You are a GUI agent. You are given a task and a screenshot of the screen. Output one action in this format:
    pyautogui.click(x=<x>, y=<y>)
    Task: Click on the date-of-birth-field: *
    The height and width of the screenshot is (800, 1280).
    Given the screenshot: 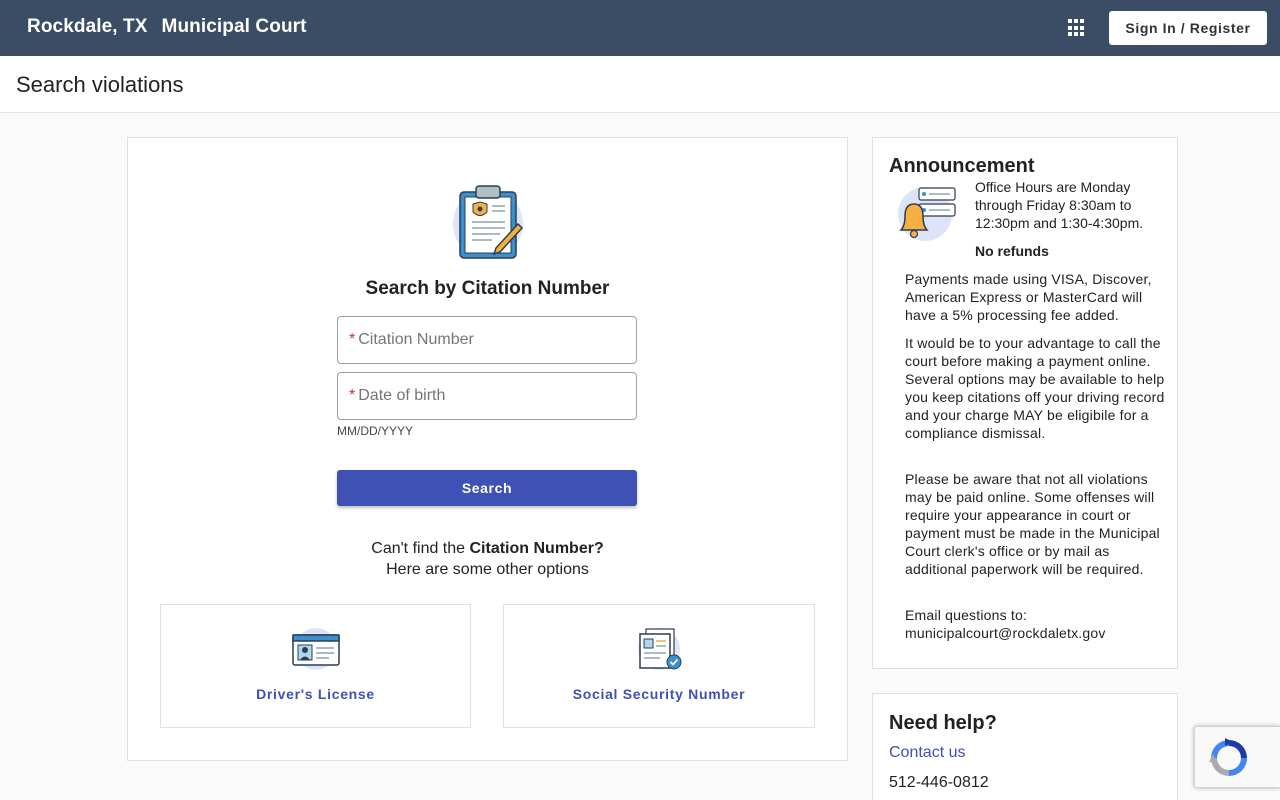 What is the action you would take?
    pyautogui.click(x=487, y=396)
    